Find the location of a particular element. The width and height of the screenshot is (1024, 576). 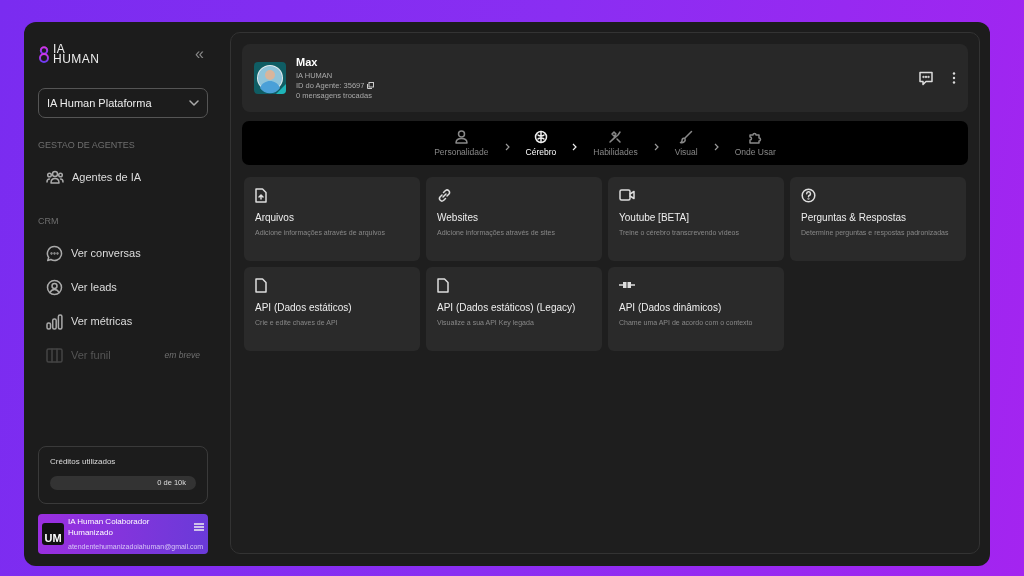

chat-bubble-icon is located at coordinates (54, 253).